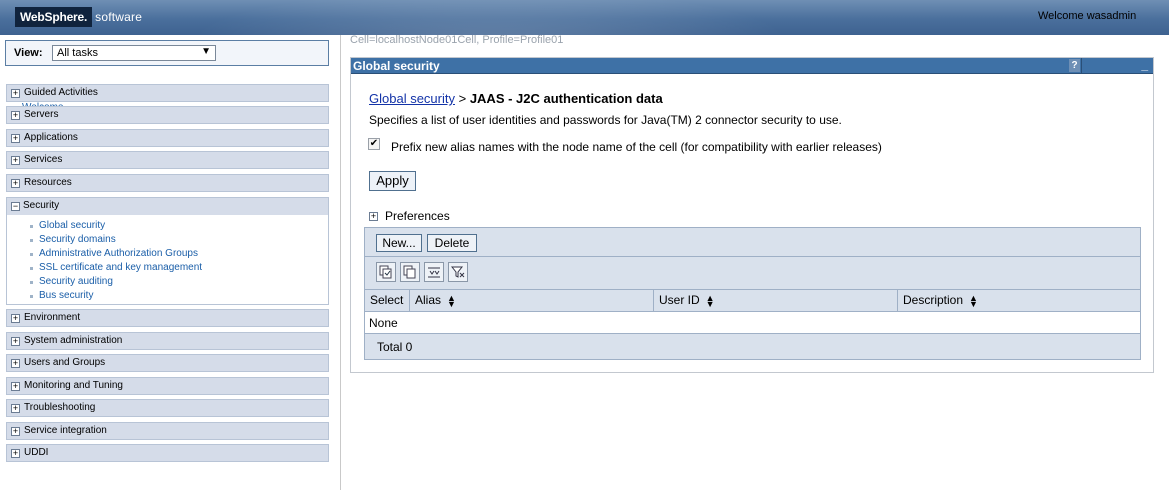 This screenshot has width=1169, height=490. What do you see at coordinates (66, 295) in the screenshot?
I see `nav-link-bus-security: Bus security` at bounding box center [66, 295].